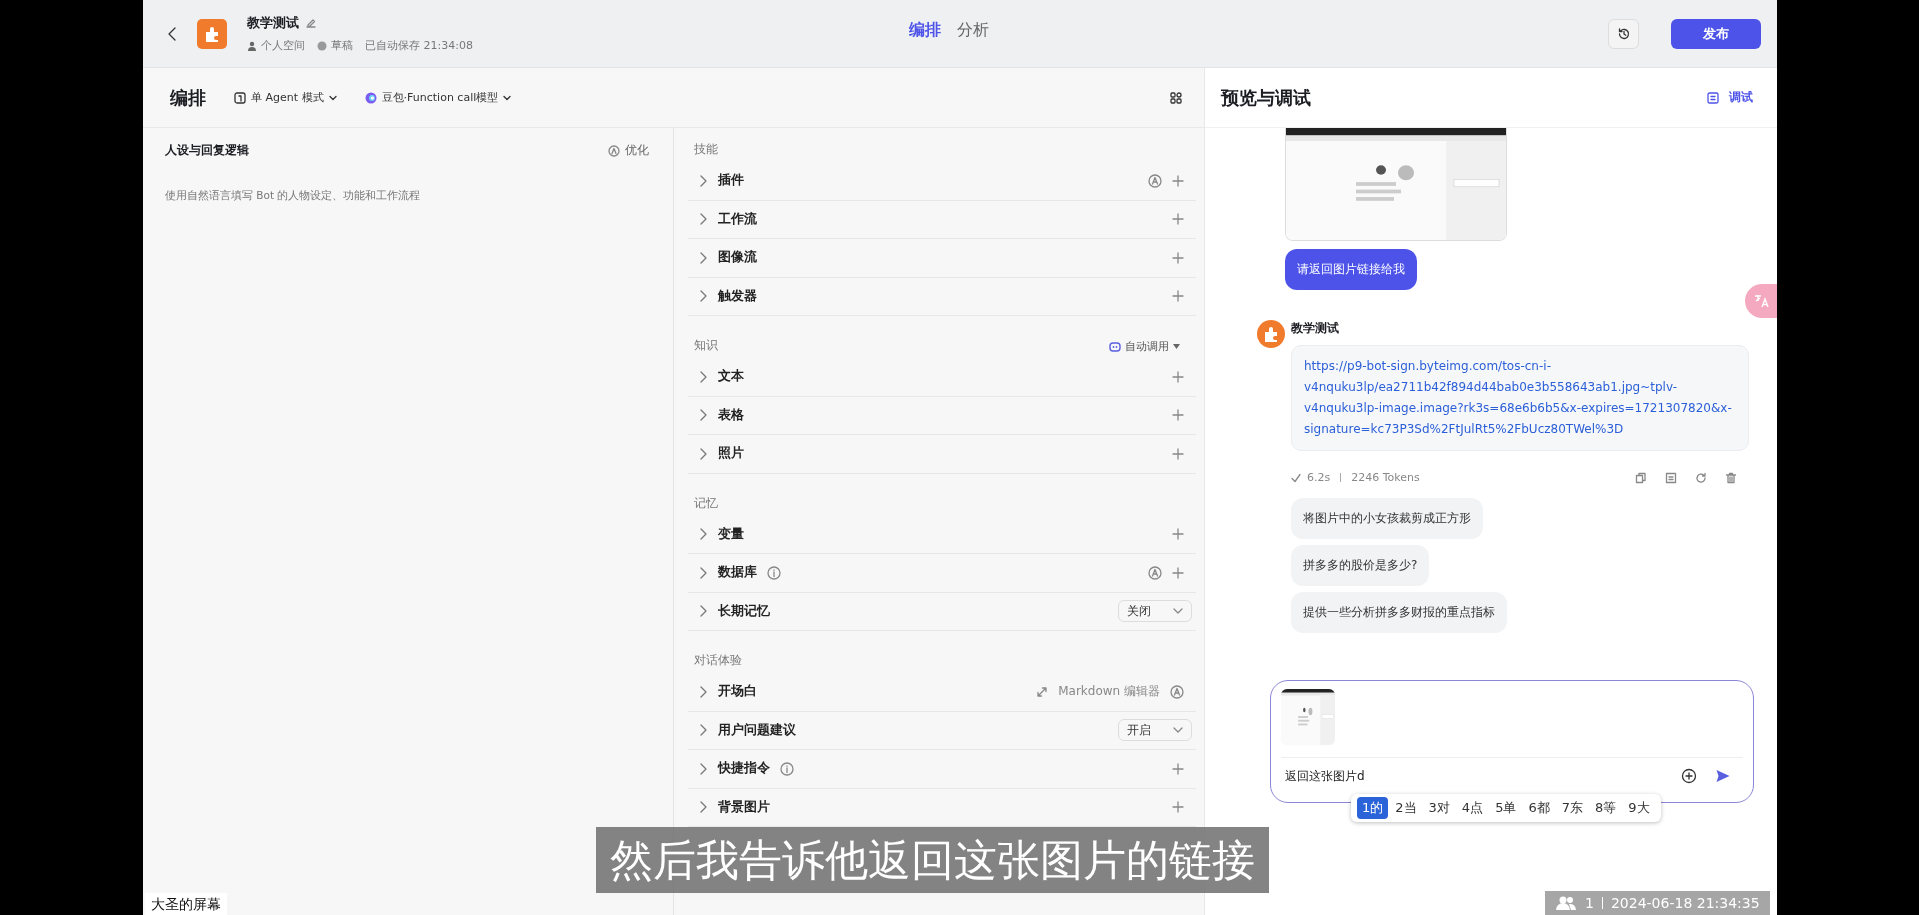 The height and width of the screenshot is (915, 1919). What do you see at coordinates (942, 573) in the screenshot?
I see `collapsible-row: 数据库` at bounding box center [942, 573].